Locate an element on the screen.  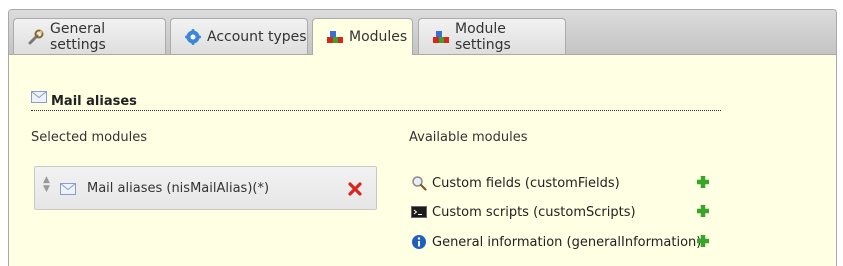
tab-general-settings: General settings is located at coordinates (89, 36).